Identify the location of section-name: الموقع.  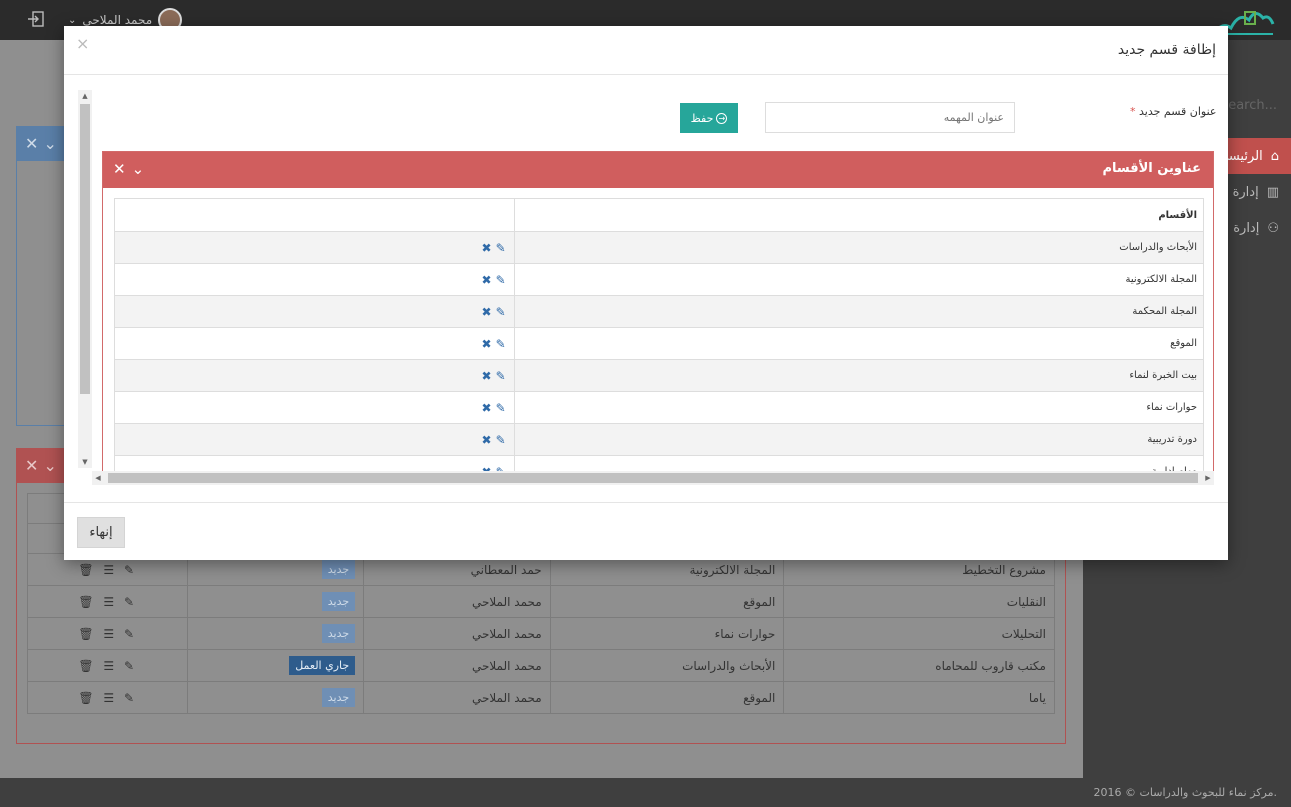
(859, 343).